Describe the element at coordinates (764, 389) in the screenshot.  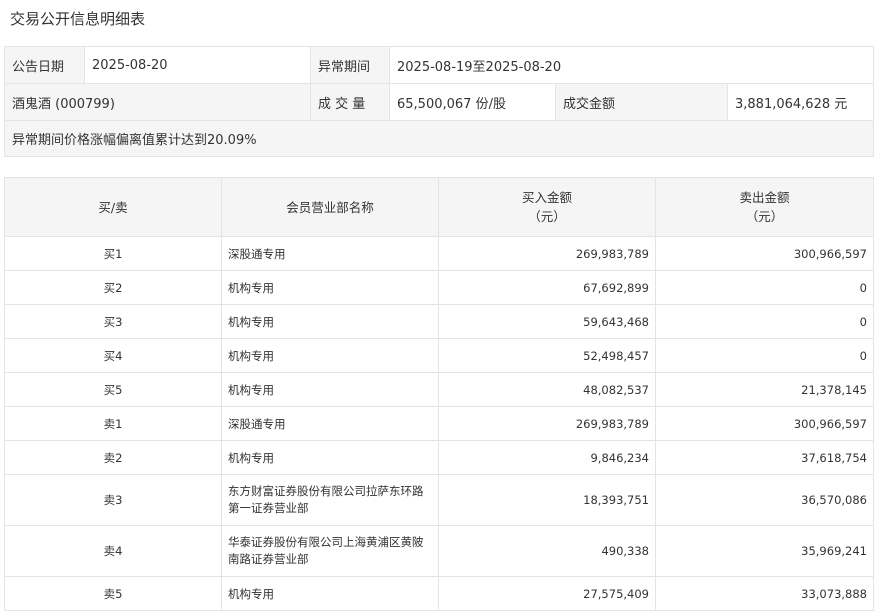
I see `row-sell-amount: 21,378,145` at that location.